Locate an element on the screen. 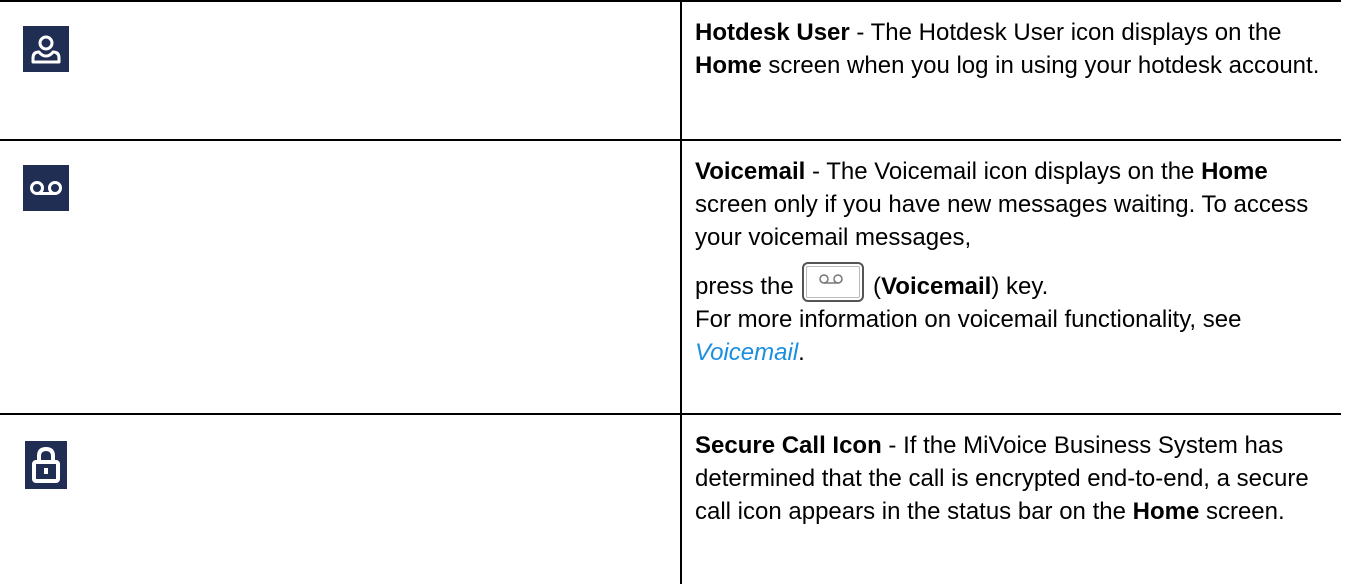  voicemail-icon is located at coordinates (46, 188).